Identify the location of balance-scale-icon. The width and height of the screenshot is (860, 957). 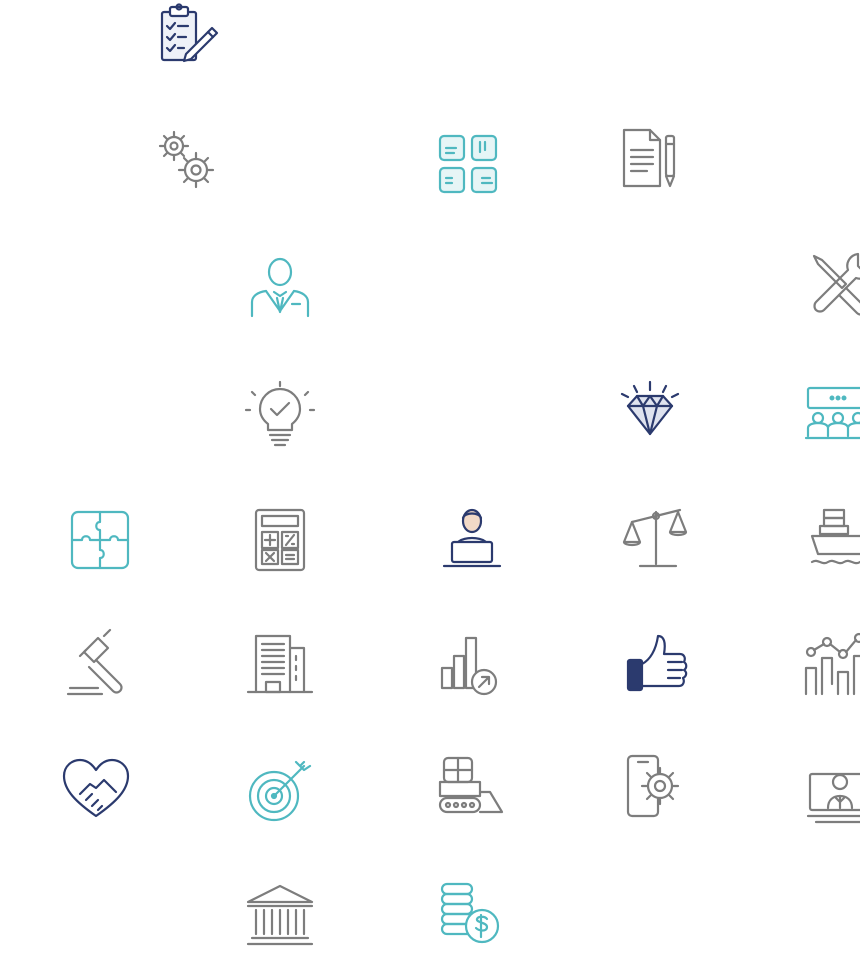
(656, 540).